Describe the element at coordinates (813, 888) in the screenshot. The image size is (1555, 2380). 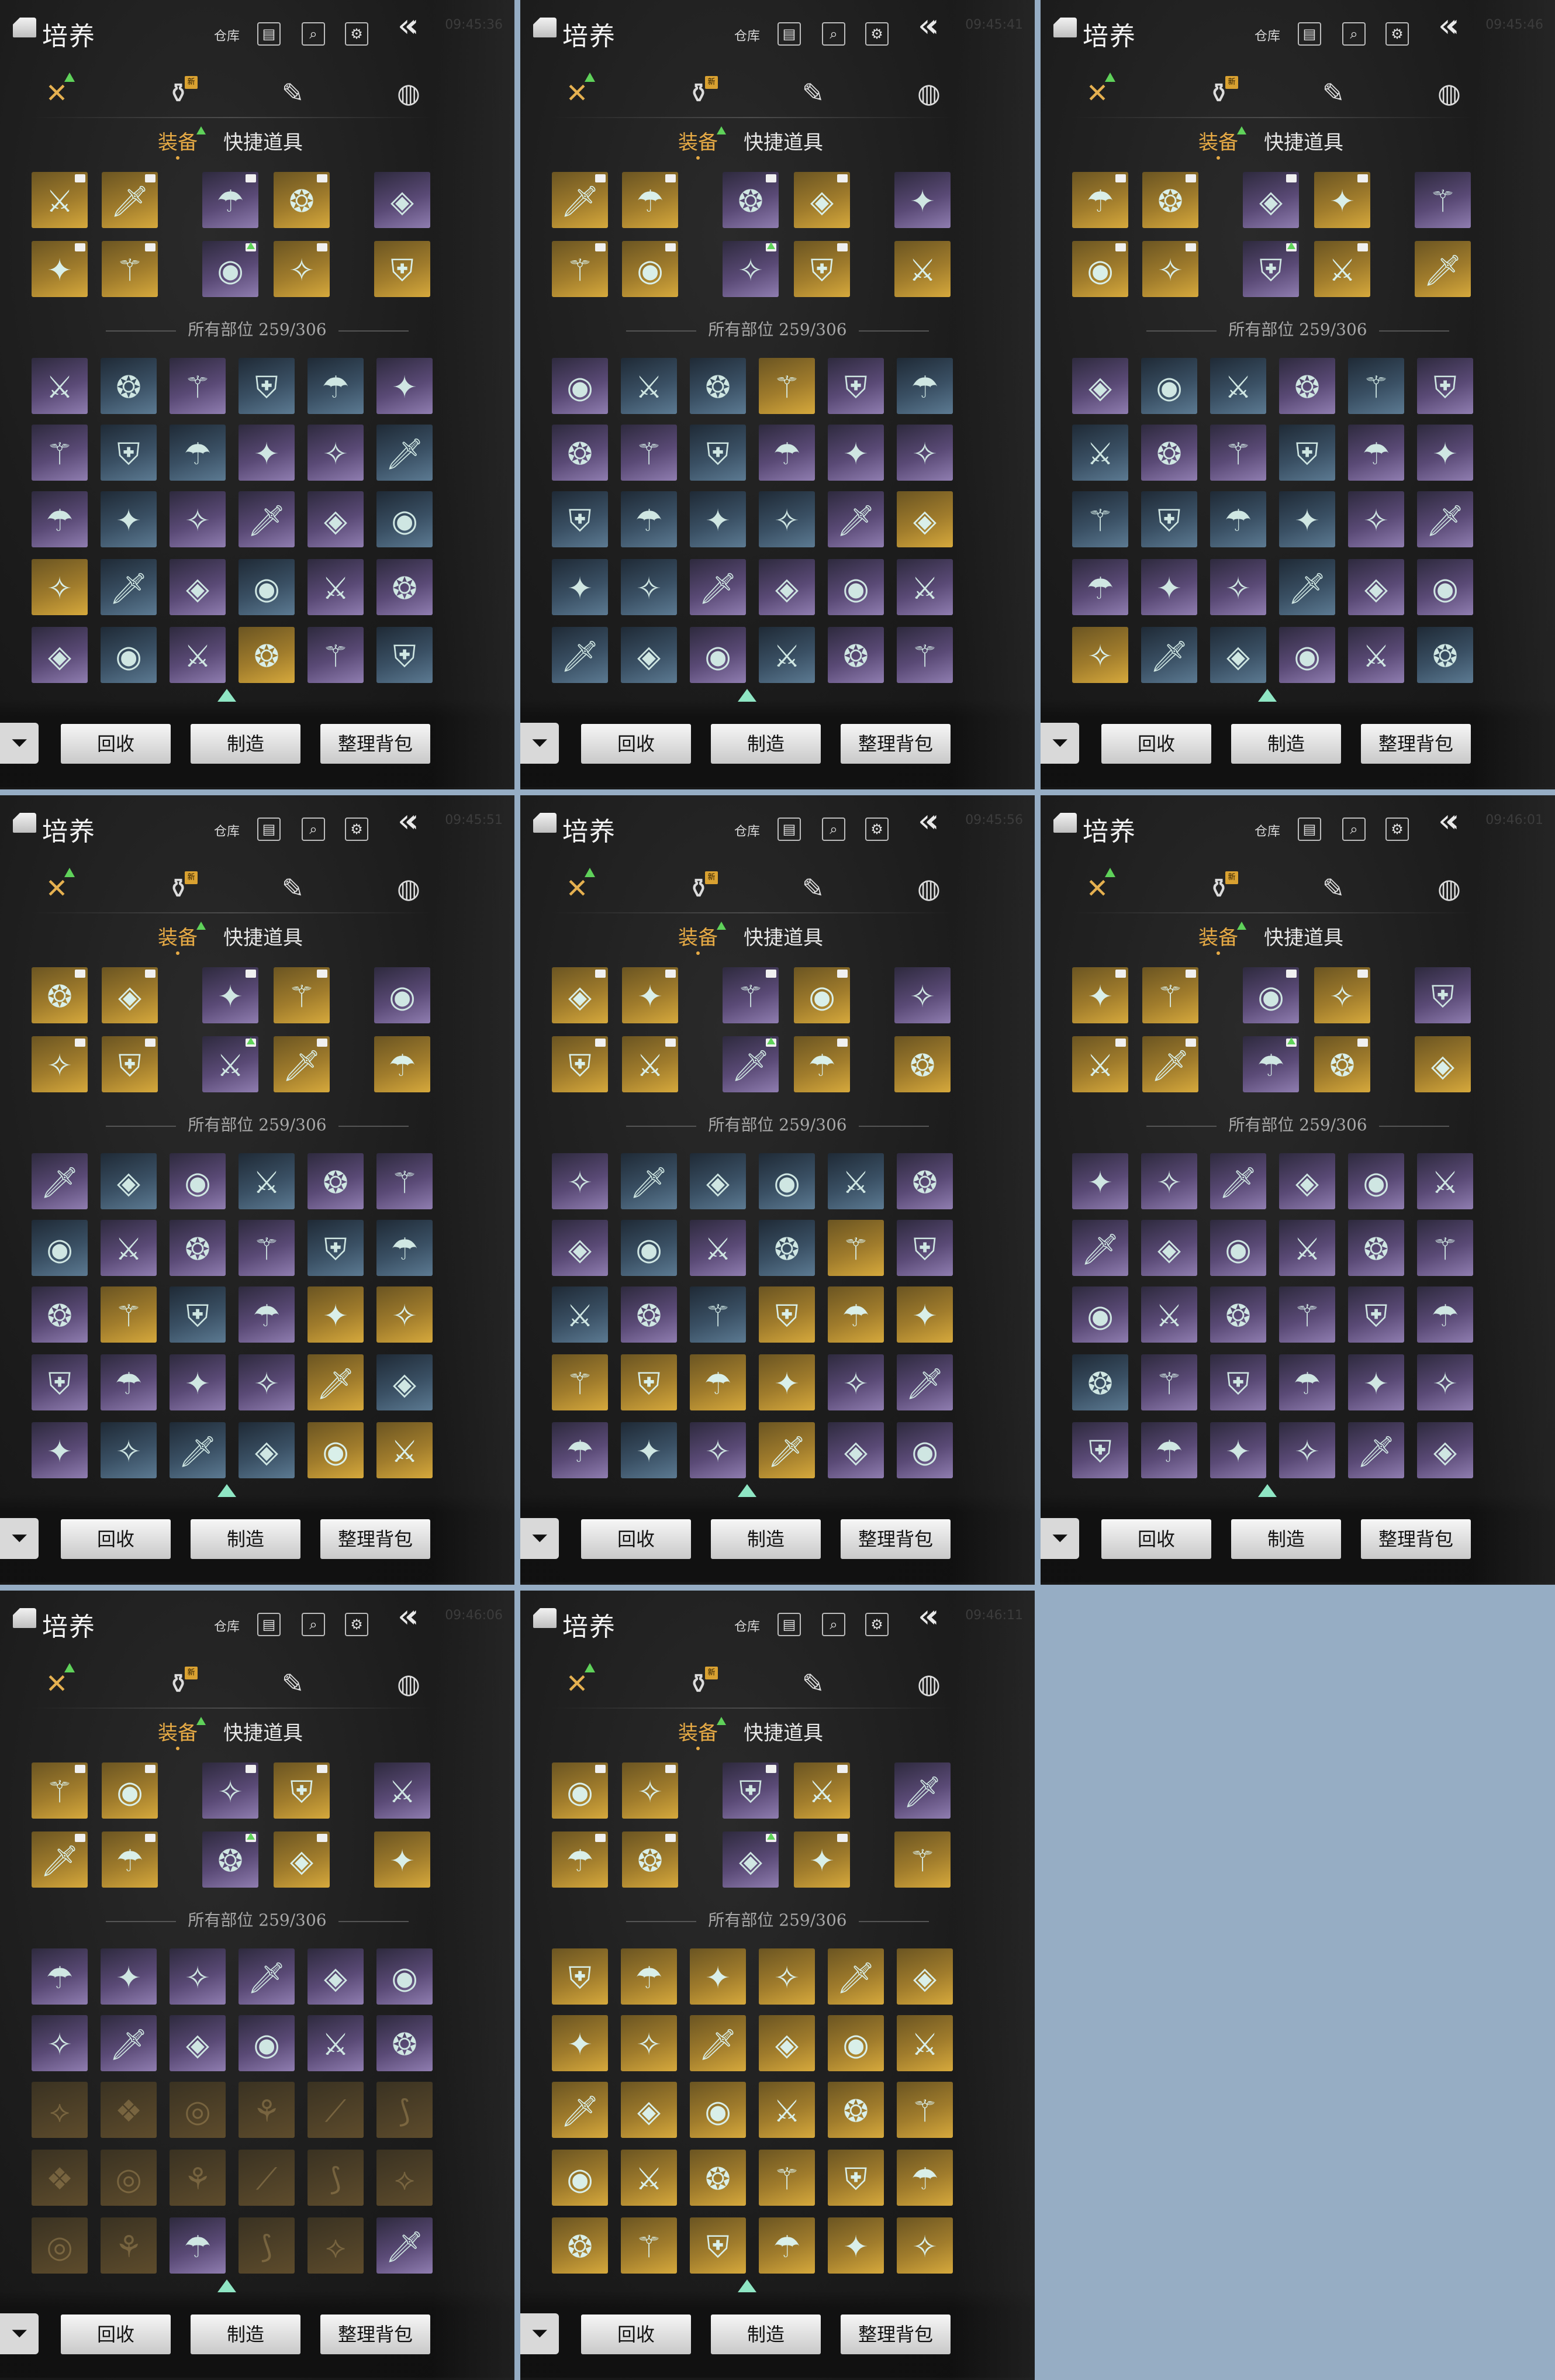
I see `category-scroll-cat: ✎` at that location.